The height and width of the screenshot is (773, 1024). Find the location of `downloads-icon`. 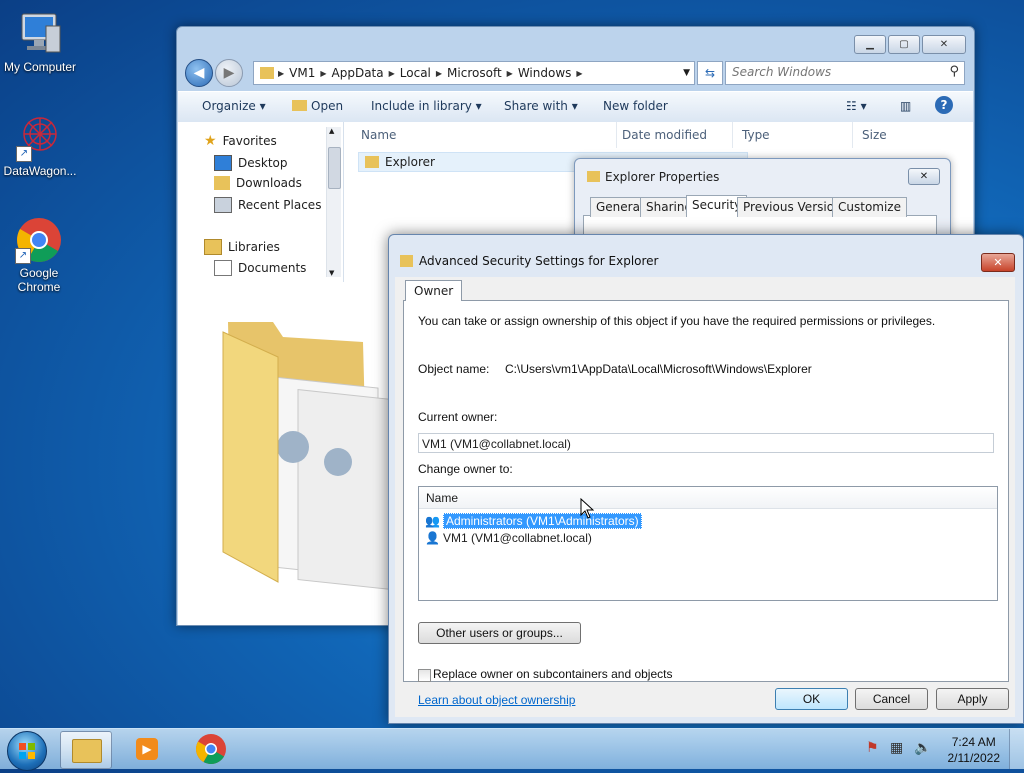

downloads-icon is located at coordinates (222, 183).